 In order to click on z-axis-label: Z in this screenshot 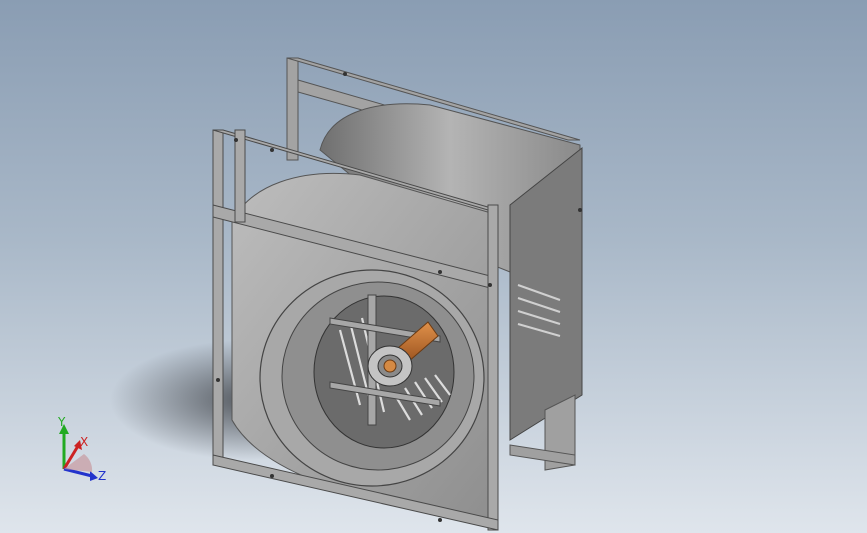, I will do `click(102, 476)`.